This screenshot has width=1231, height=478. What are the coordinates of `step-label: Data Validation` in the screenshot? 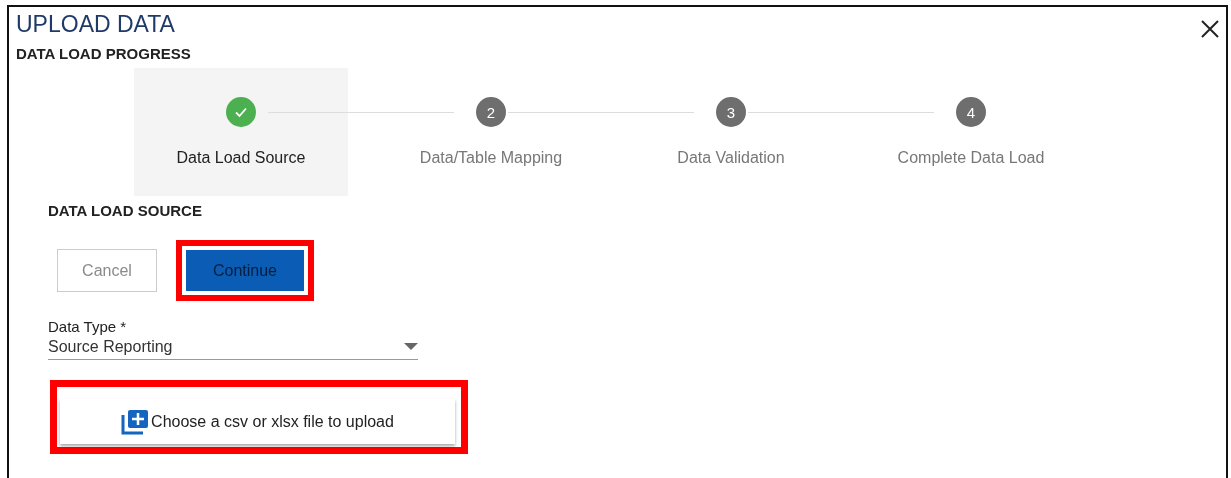 It's located at (731, 158).